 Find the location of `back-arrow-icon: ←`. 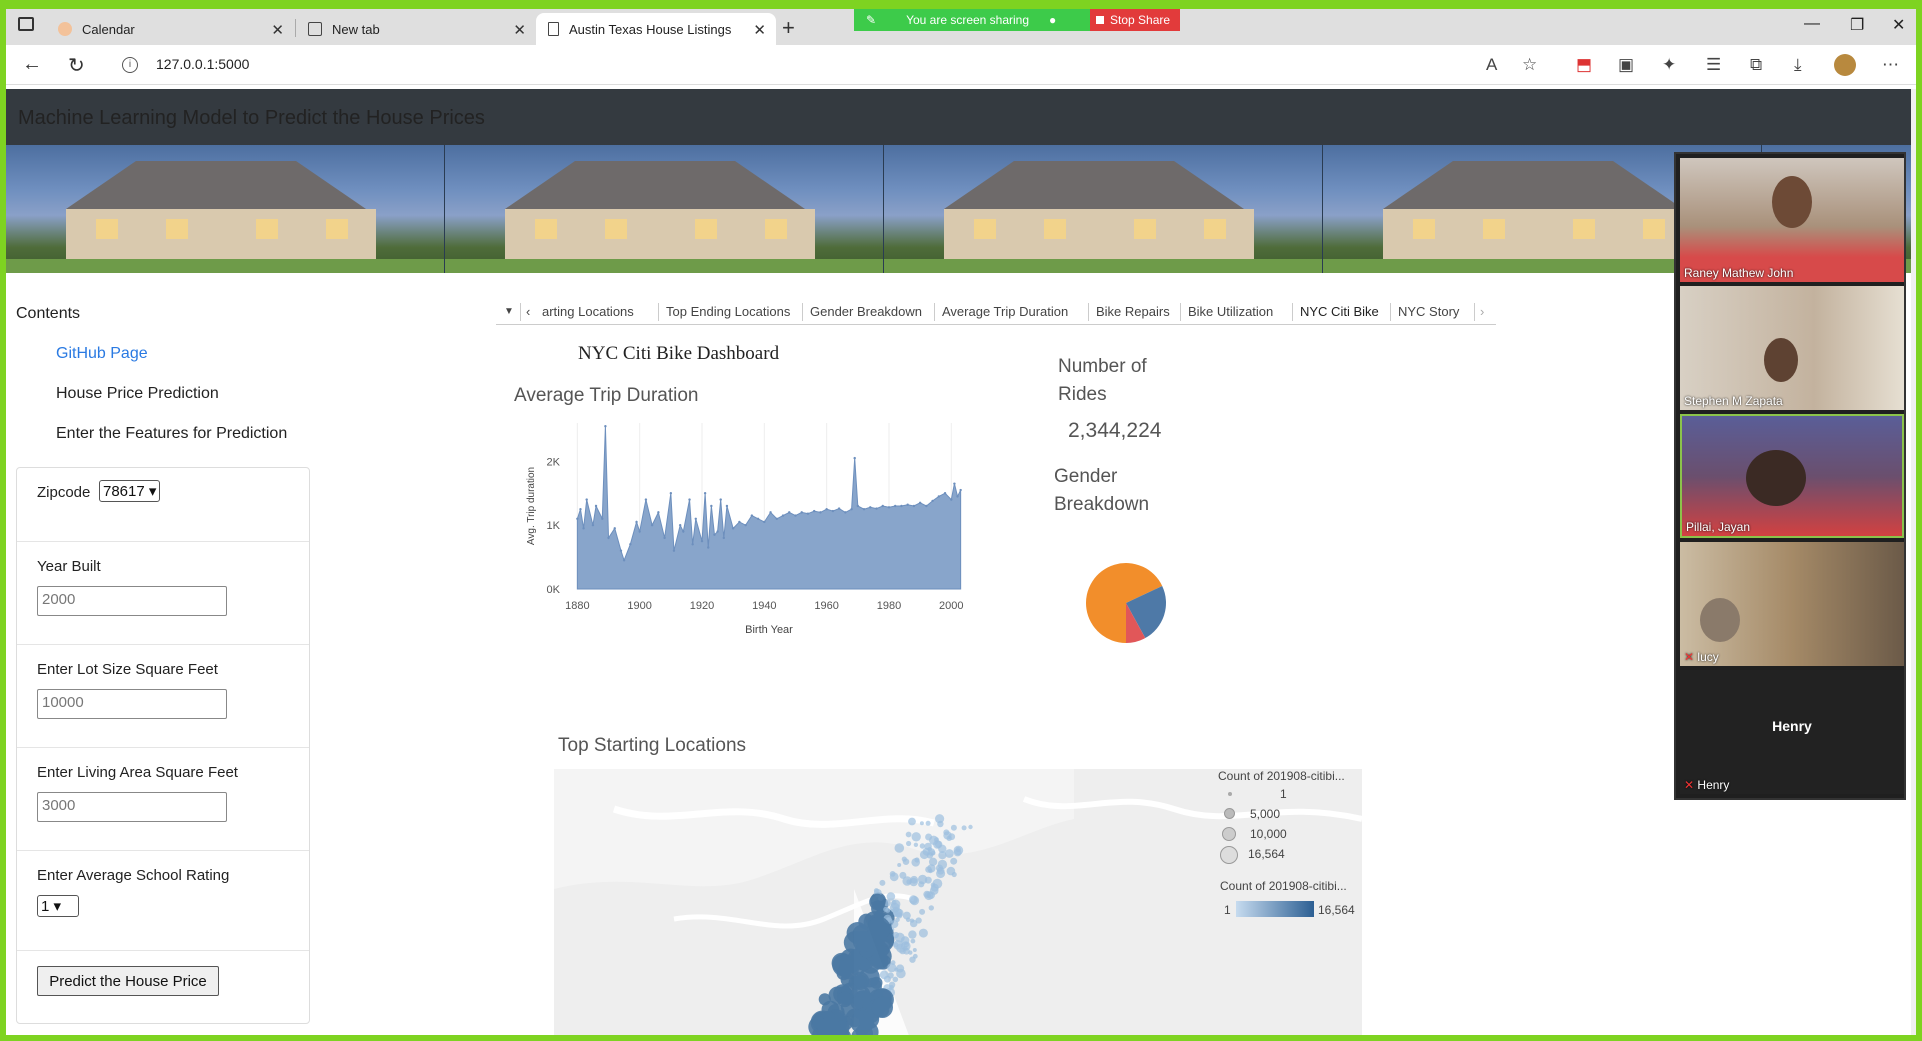

back-arrow-icon: ← is located at coordinates (32, 64).